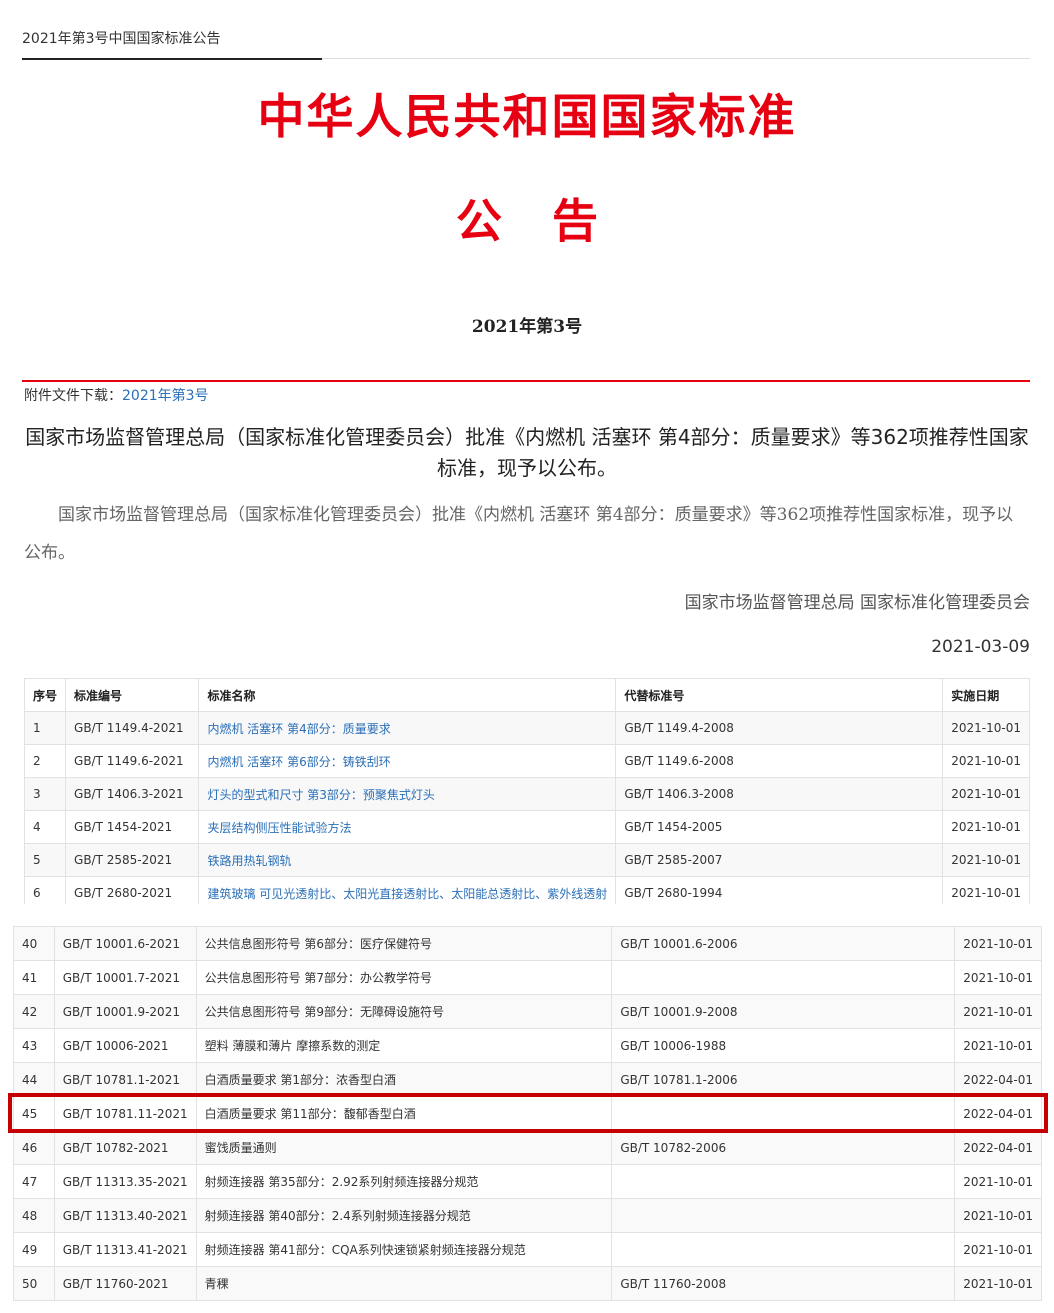 This screenshot has height=1313, width=1054. I want to click on tab-bar: 2021年第3号中国国家标准公告, so click(526, 44).